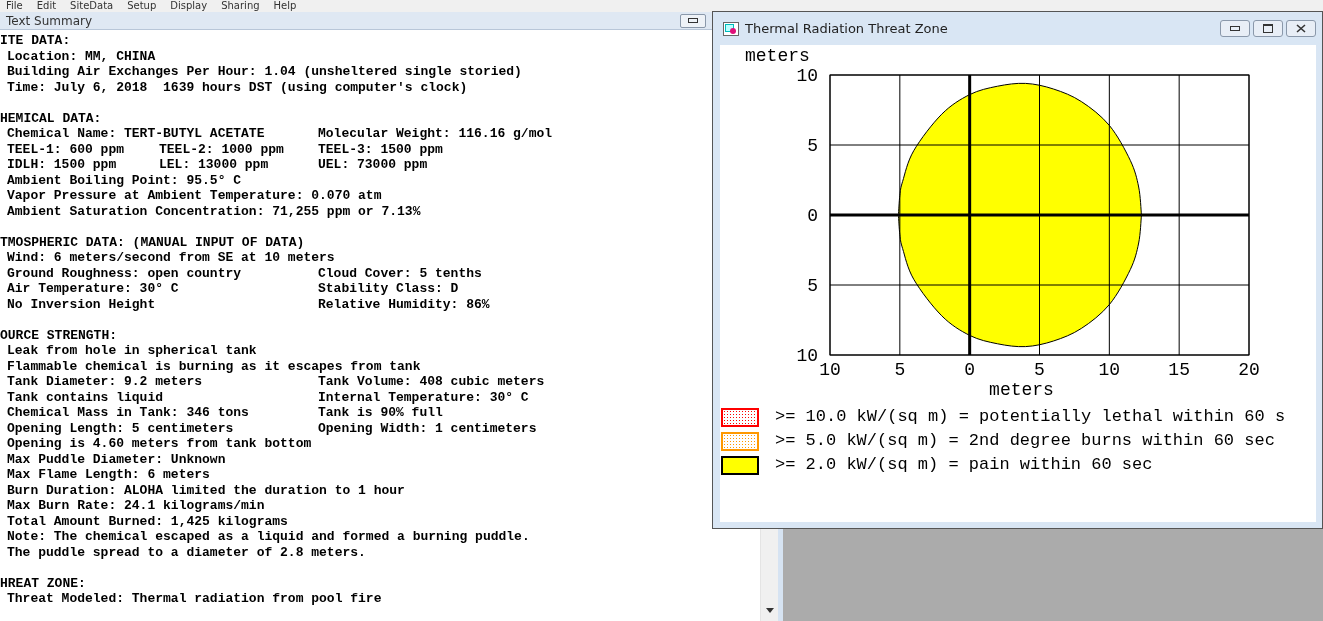 The image size is (1323, 621). I want to click on summary-text: Threat Modeled: Thermal radiation from pool fire, so click(195, 599).